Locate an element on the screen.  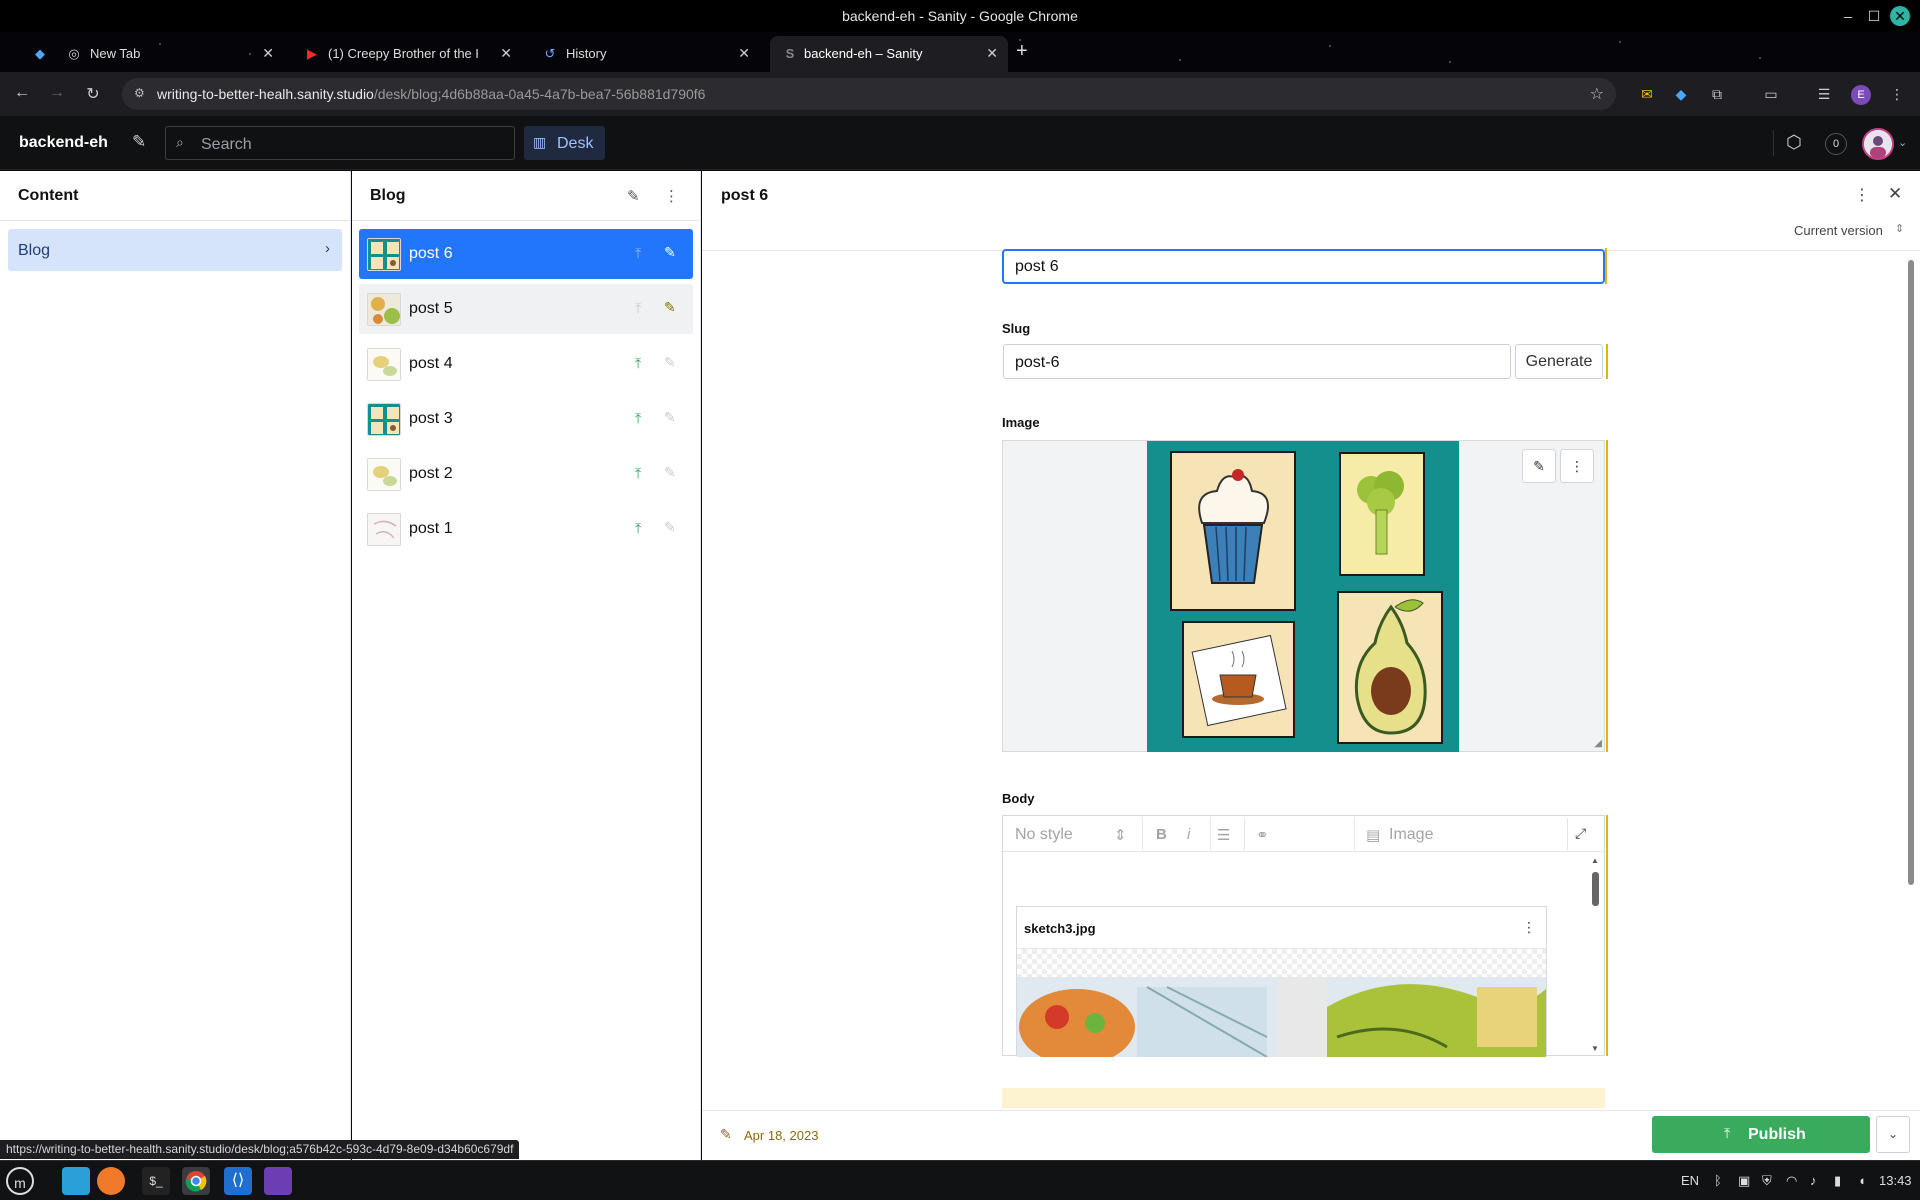
italic-button: i is located at coordinates (1188, 834).